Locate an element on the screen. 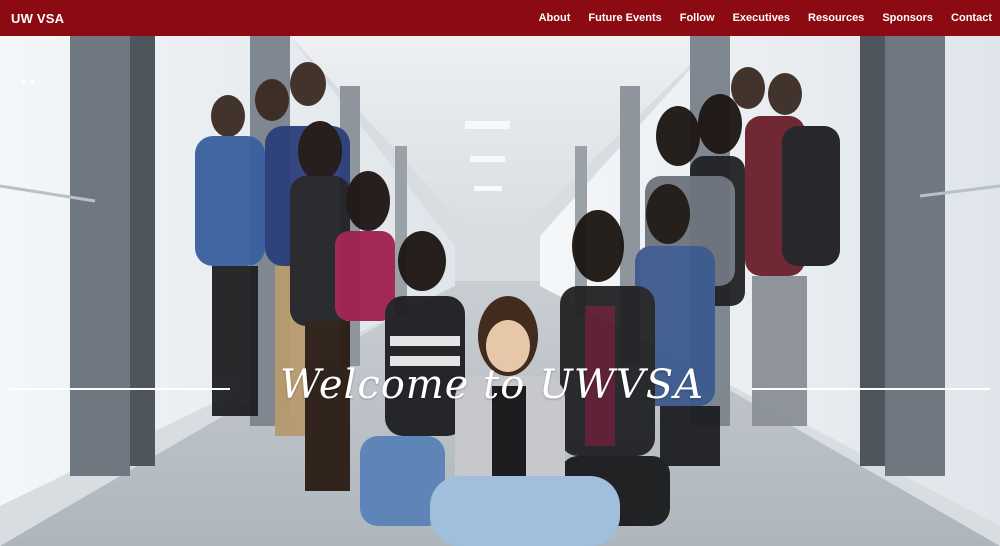 Image resolution: width=1000 pixels, height=546 pixels. headline-divider-left is located at coordinates (120, 389).